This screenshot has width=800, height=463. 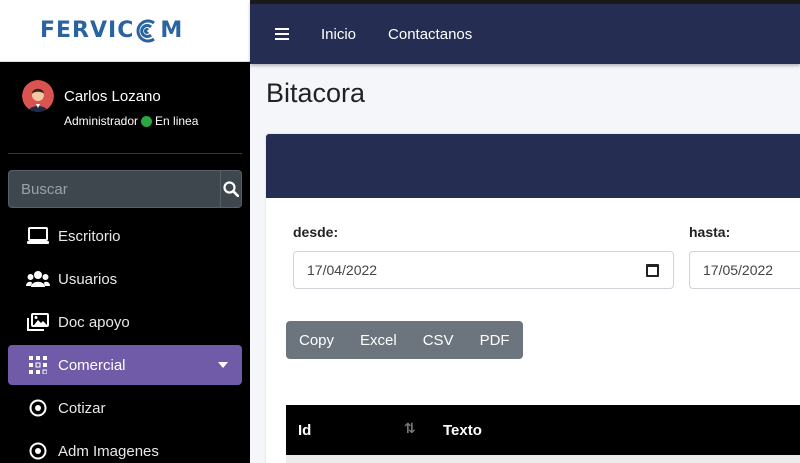 I want to click on top-navbar: Inicio Contactanos, so click(x=525, y=32).